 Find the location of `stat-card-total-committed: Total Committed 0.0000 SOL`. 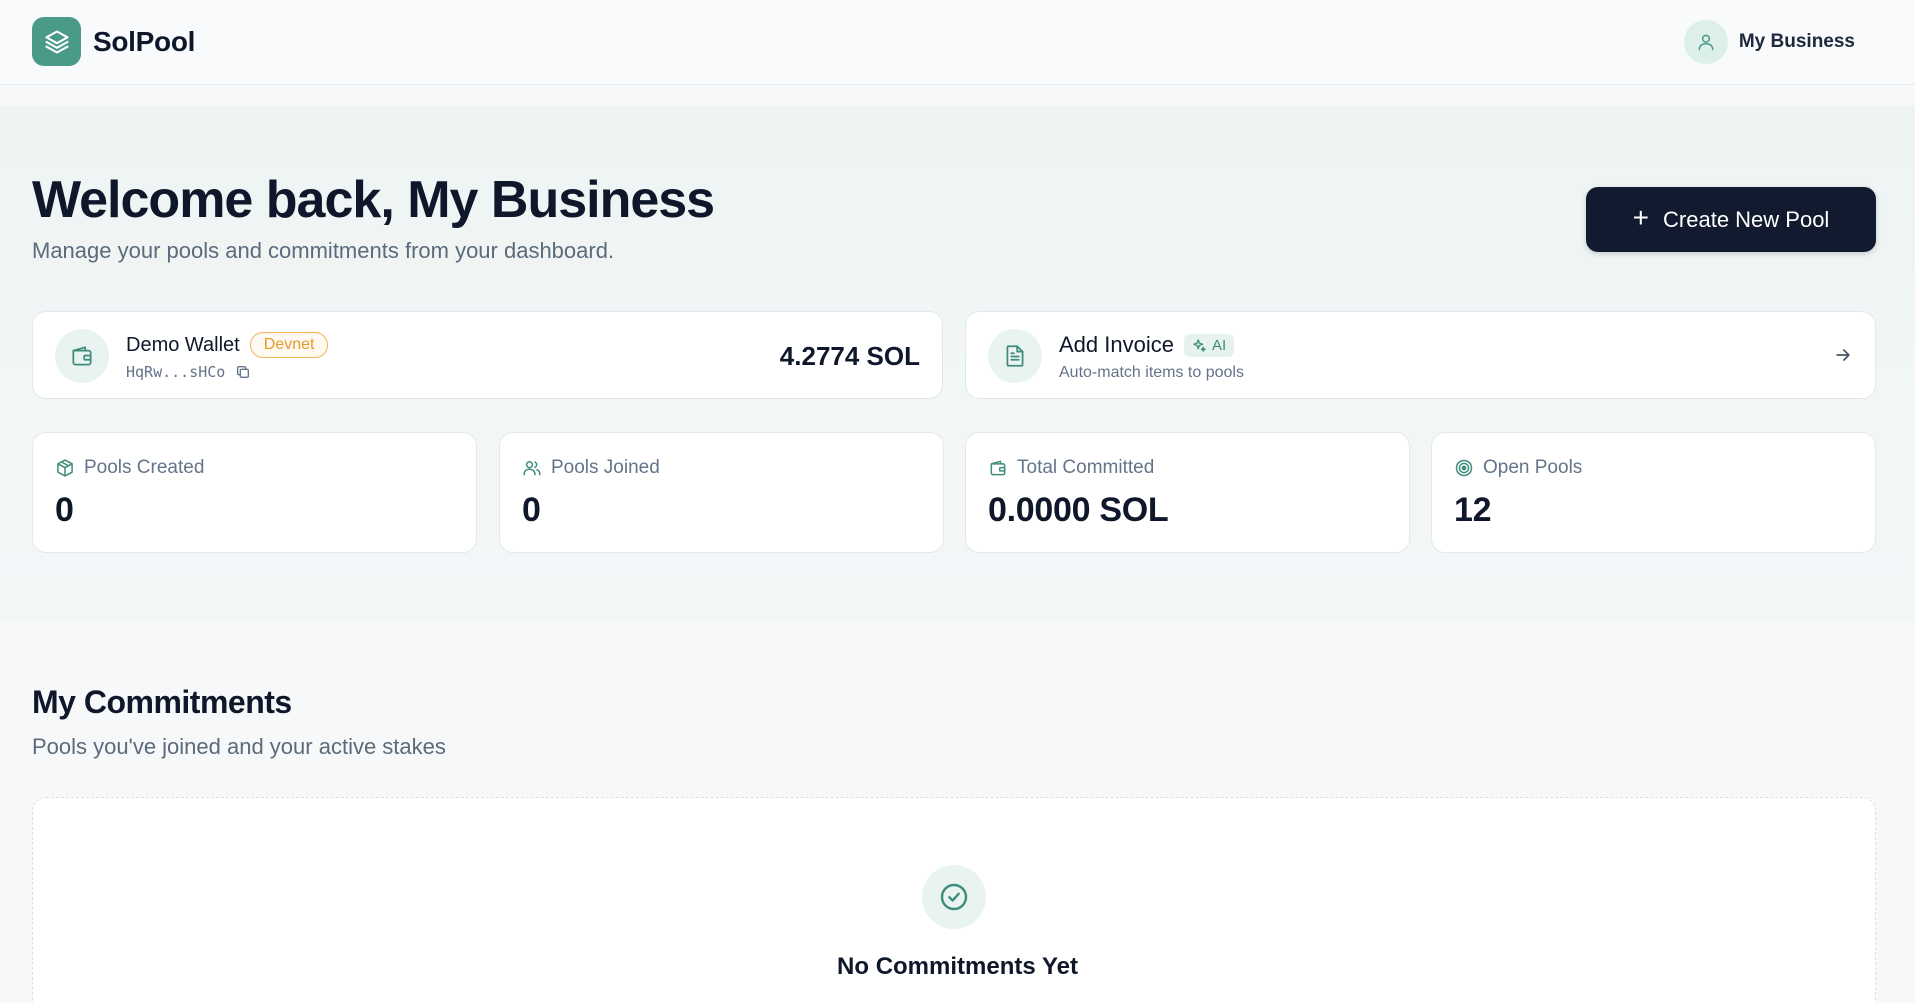

stat-card-total-committed: Total Committed 0.0000 SOL is located at coordinates (1187, 492).